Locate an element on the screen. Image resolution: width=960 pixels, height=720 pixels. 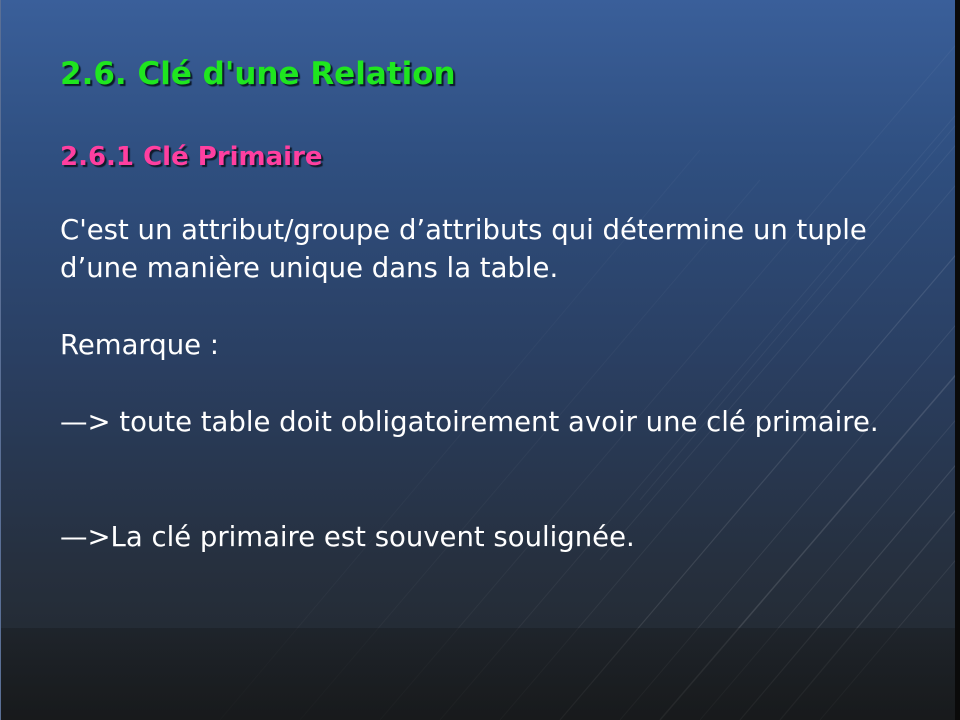
slide-title: 2.6. Clé d'une Relation is located at coordinates (258, 74).